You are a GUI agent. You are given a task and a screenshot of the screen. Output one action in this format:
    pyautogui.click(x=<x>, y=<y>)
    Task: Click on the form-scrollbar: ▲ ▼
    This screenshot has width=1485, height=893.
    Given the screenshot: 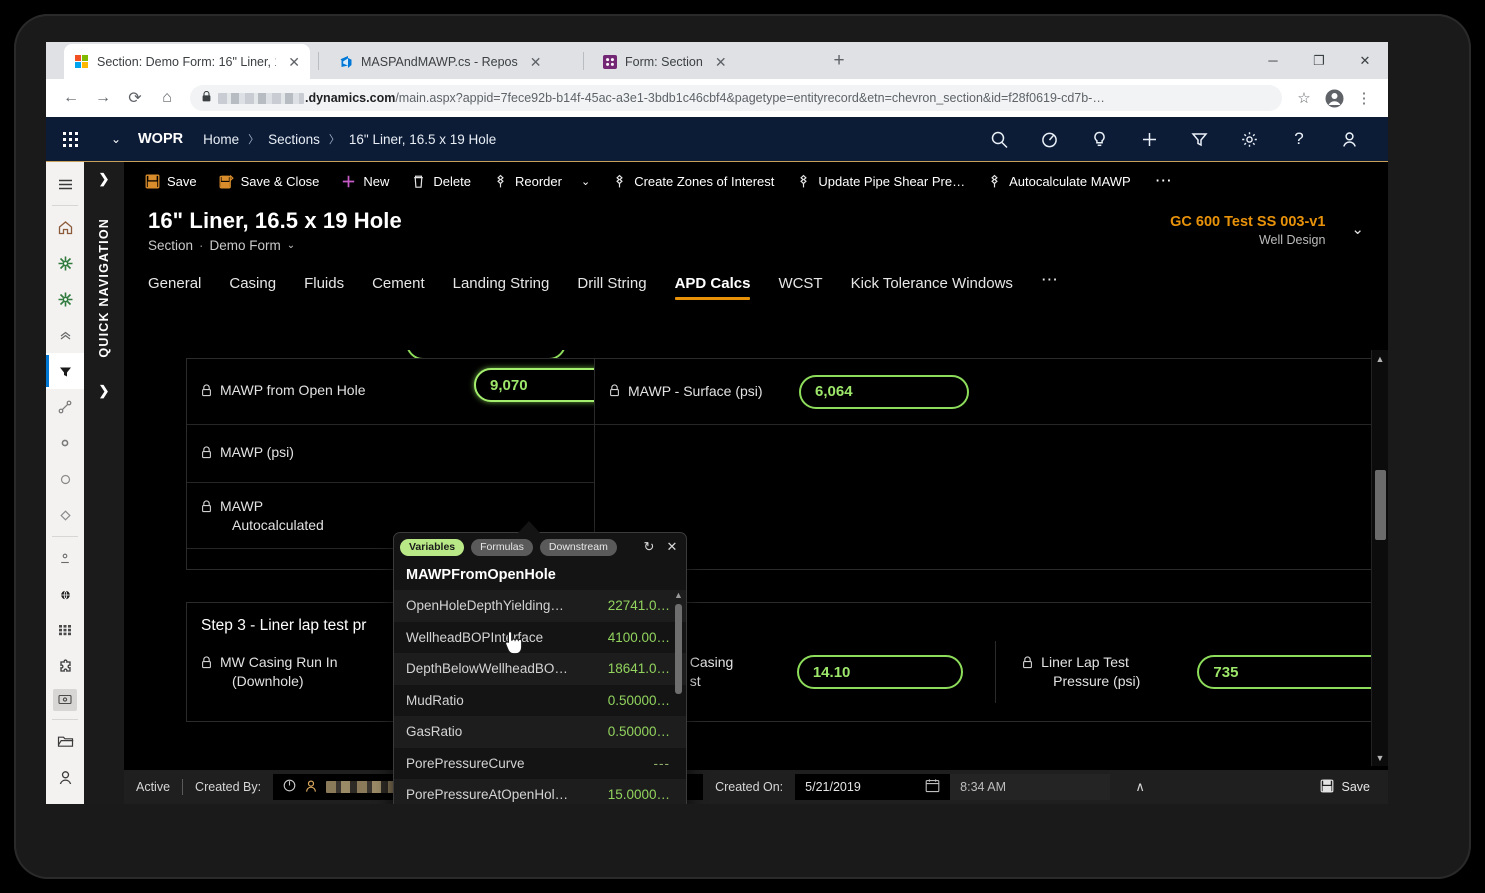 What is the action you would take?
    pyautogui.click(x=1379, y=558)
    